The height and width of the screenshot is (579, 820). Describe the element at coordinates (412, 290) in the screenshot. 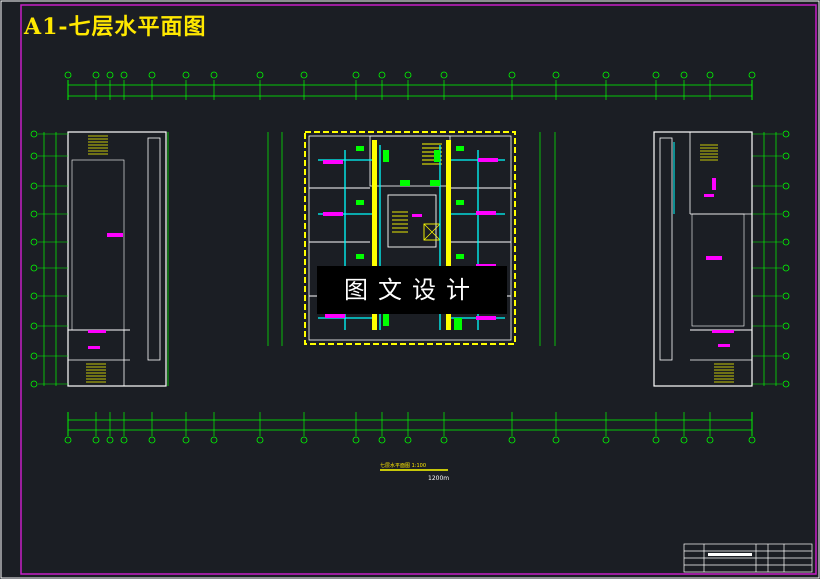

I see `watermark-label: 图文设计` at that location.